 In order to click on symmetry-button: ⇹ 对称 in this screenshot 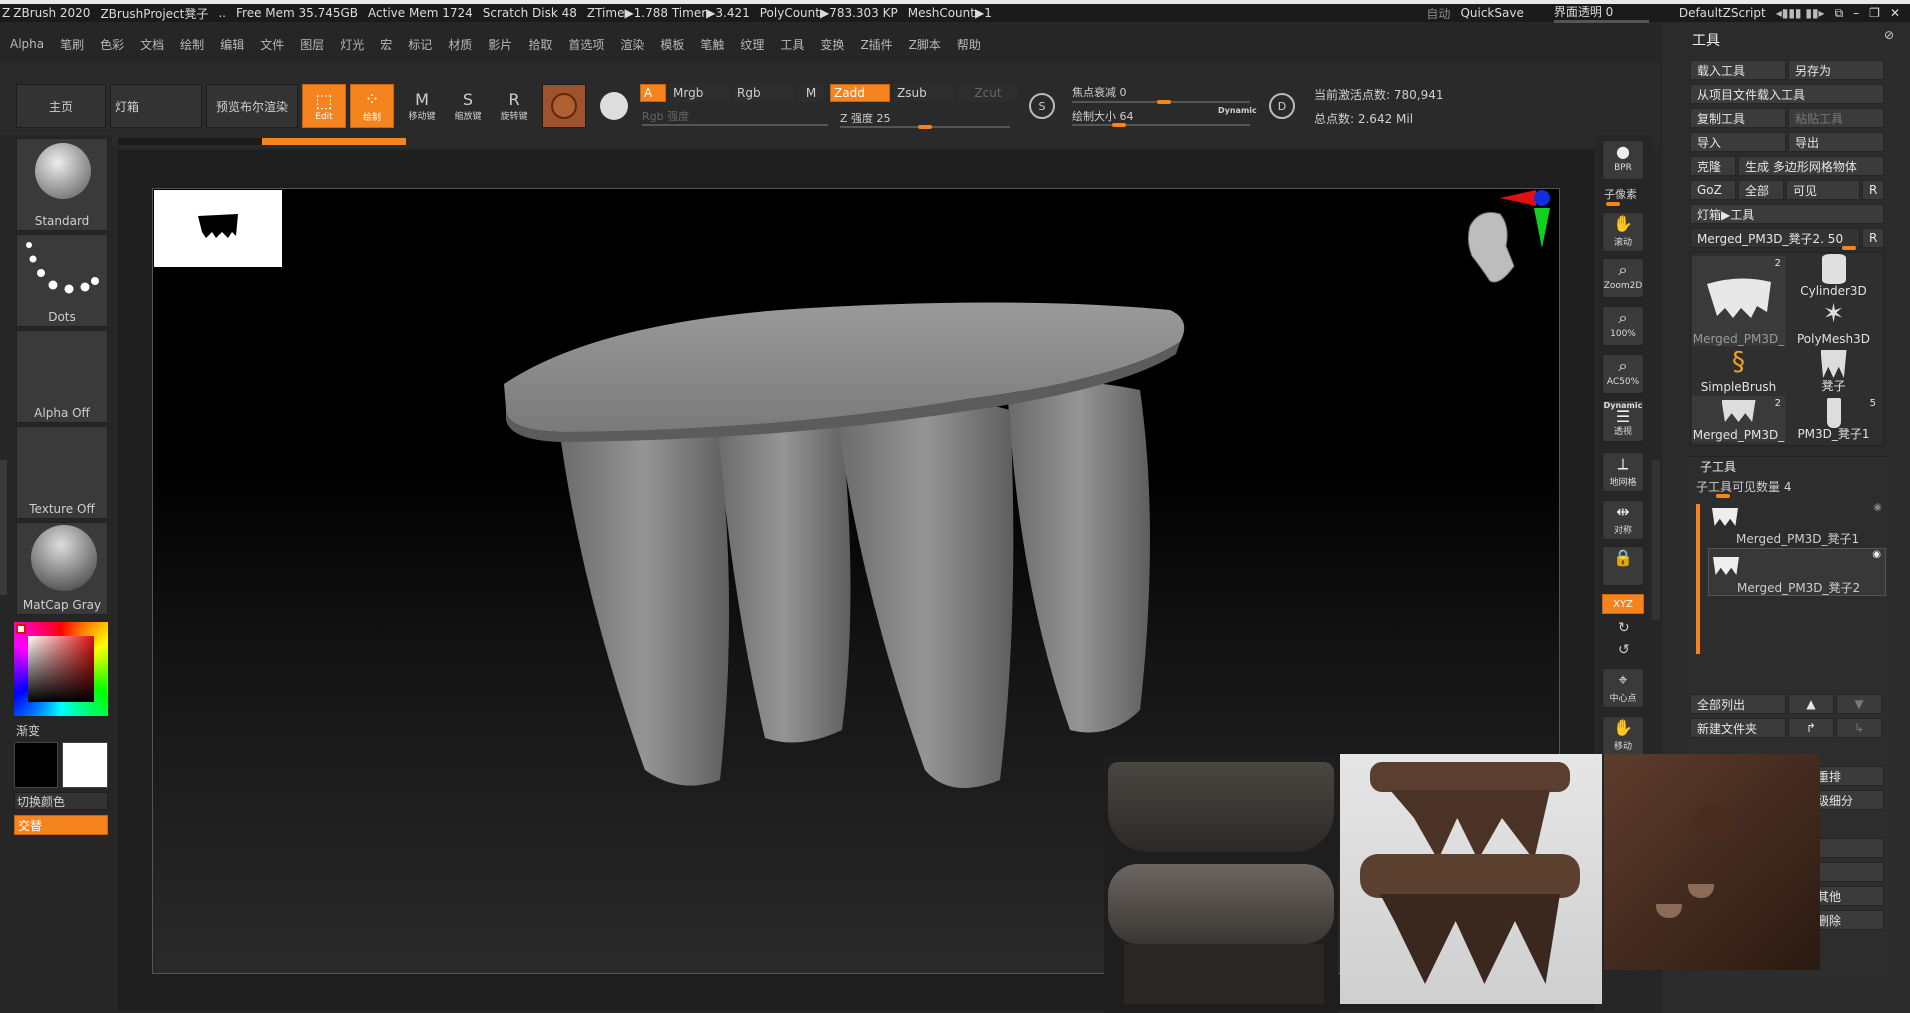, I will do `click(1623, 520)`.